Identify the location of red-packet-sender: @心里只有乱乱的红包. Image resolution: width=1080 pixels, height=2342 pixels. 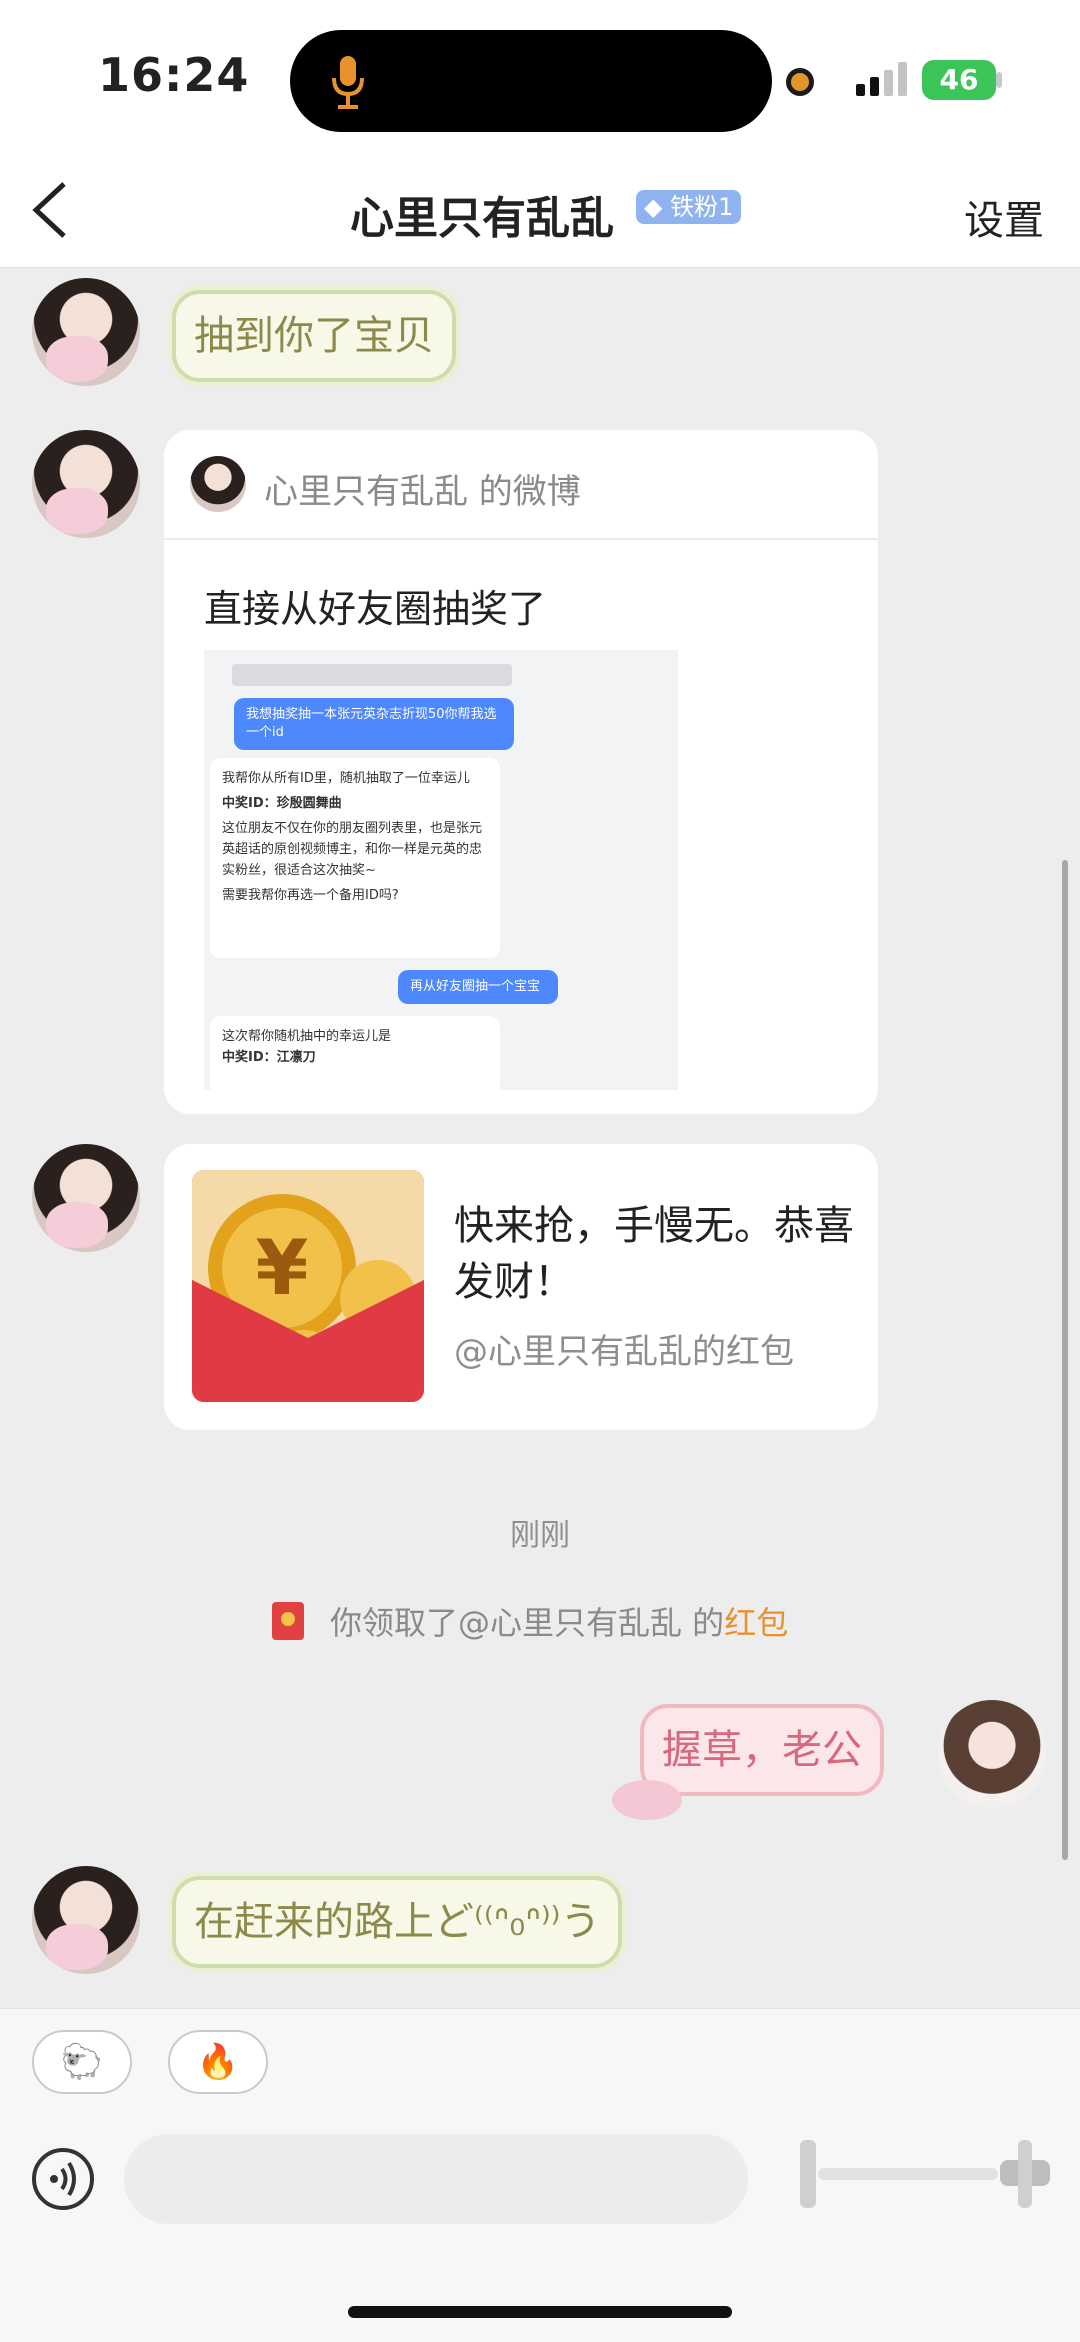
(624, 1352).